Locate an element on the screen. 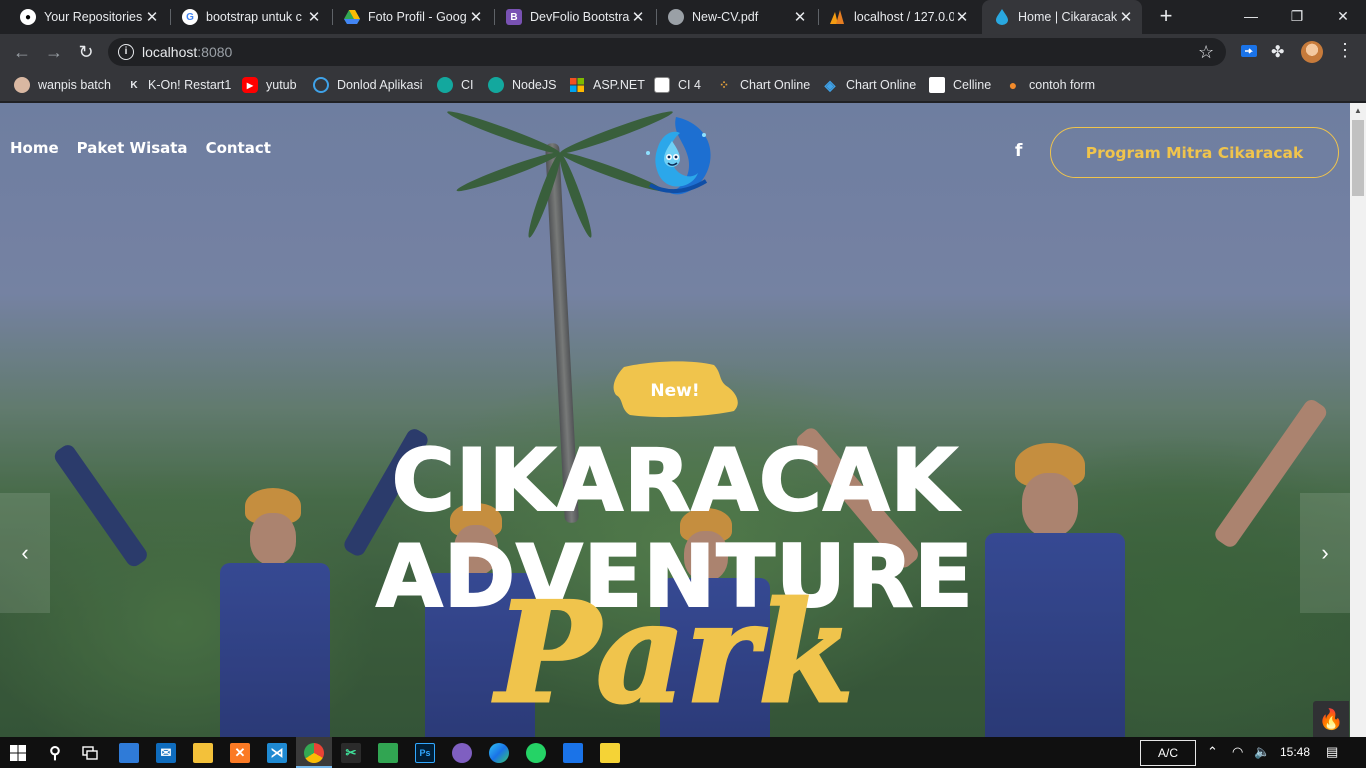  xampp-icon: ✕ is located at coordinates (240, 753).